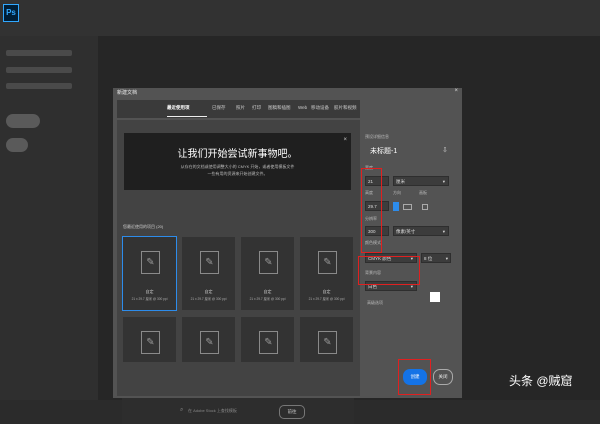 This screenshot has height=424, width=600. What do you see at coordinates (17, 145) in the screenshot?
I see `sidebar-open-button` at bounding box center [17, 145].